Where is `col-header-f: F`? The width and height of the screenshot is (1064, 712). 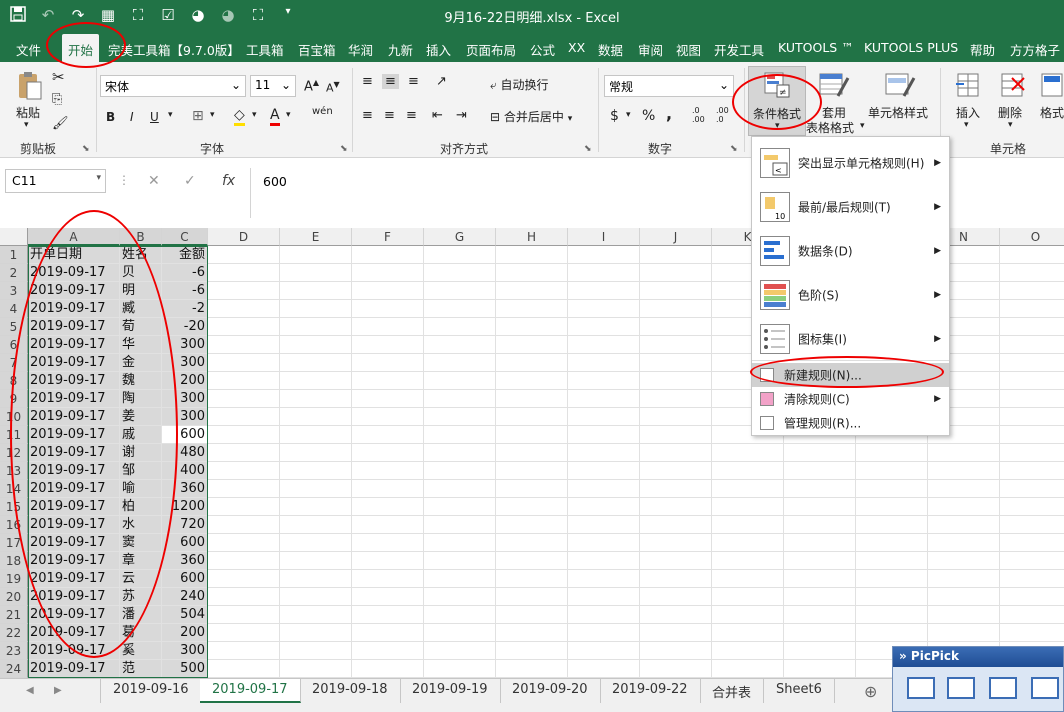 col-header-f: F is located at coordinates (388, 237).